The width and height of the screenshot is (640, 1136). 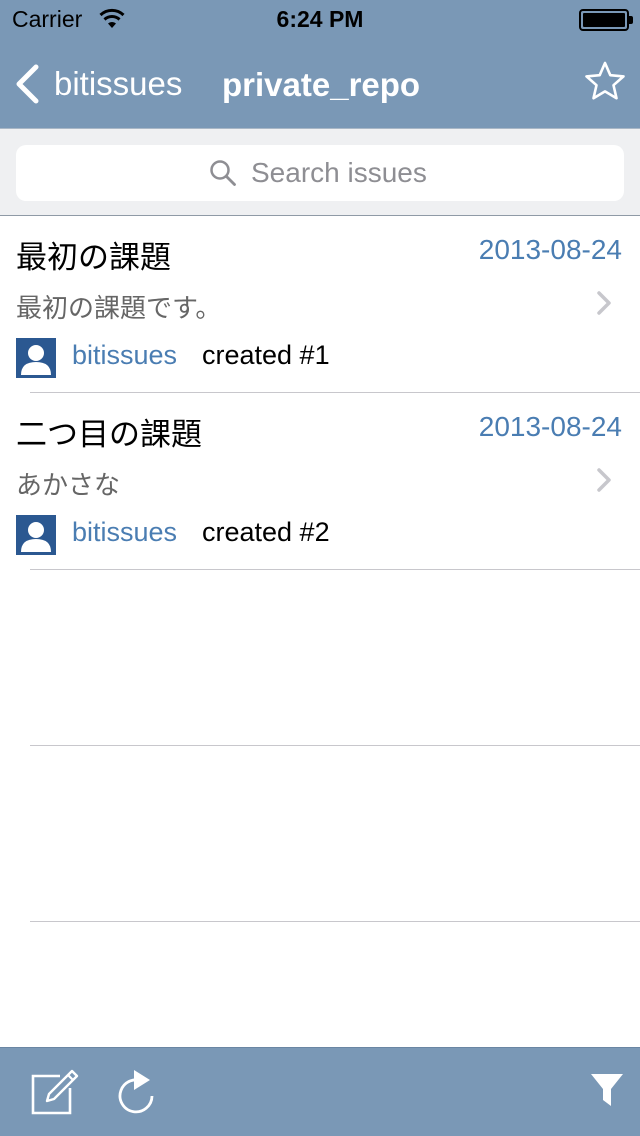 I want to click on refresh-icon, so click(x=136, y=1091).